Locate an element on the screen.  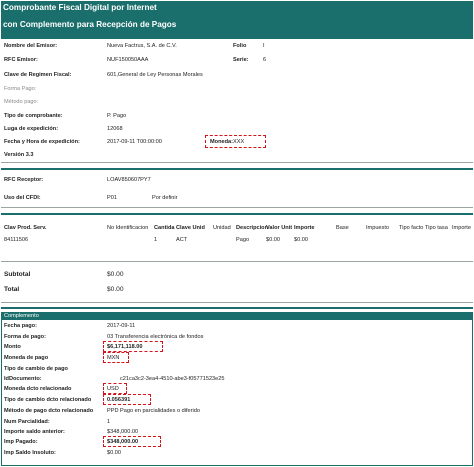
comp-label: Imp Pagado: is located at coordinates (21, 442).